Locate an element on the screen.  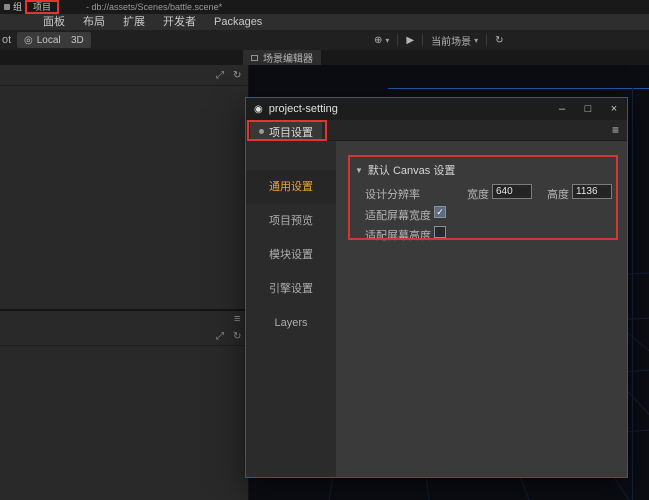
menu-item-packages: Packages is located at coordinates (238, 22).